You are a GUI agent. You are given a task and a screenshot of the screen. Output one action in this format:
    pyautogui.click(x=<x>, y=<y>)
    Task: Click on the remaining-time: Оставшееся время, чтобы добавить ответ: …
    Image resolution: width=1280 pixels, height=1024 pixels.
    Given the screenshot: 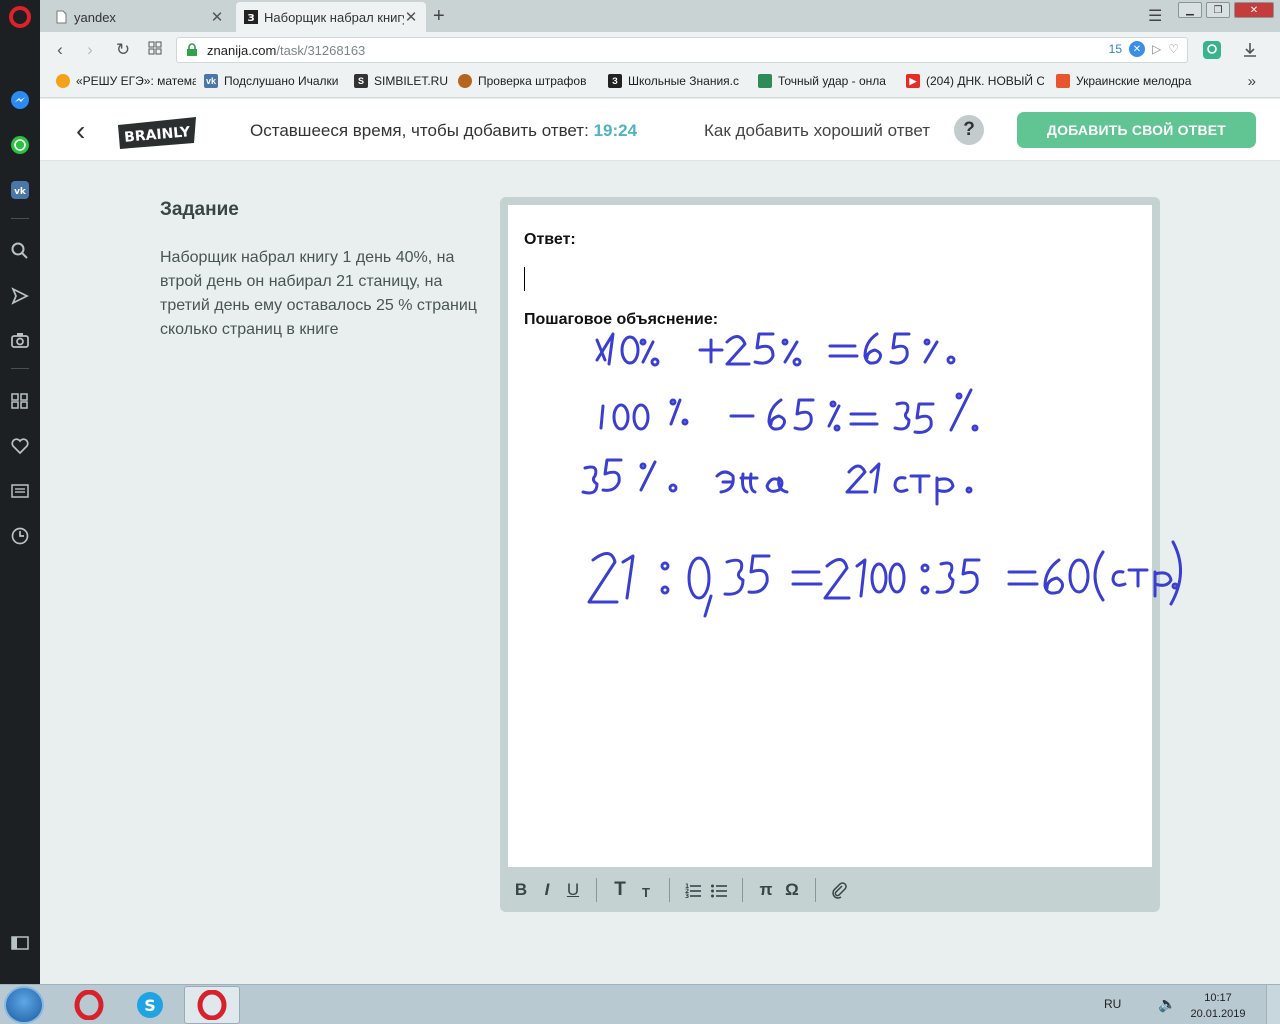 What is the action you would take?
    pyautogui.click(x=443, y=131)
    